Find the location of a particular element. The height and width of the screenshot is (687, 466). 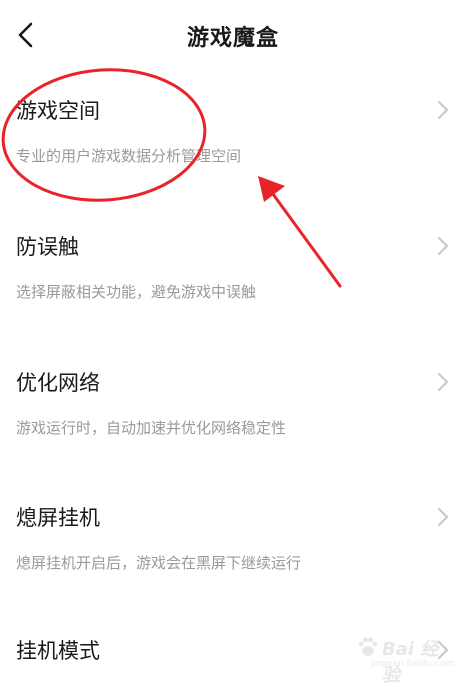

paw-logo-icon is located at coordinates (368, 646).